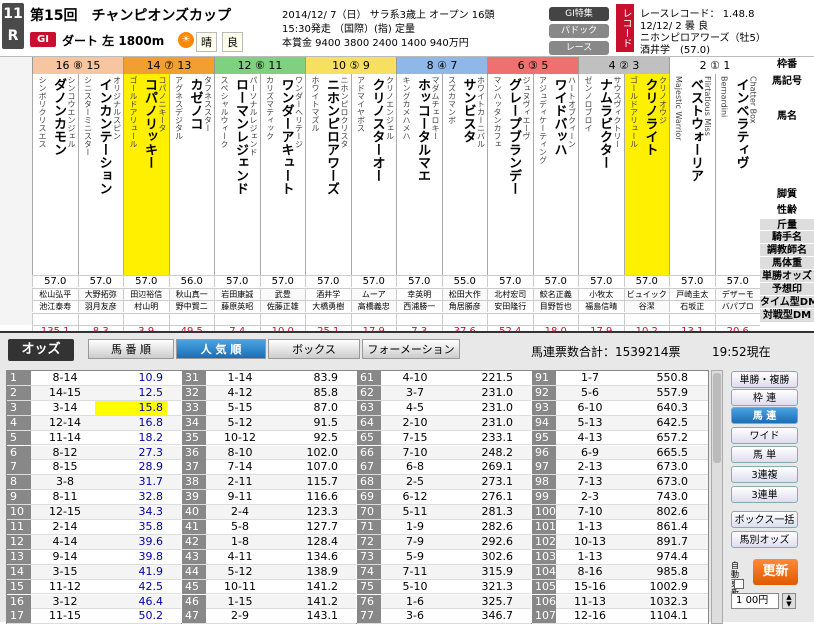 The width and height of the screenshot is (814, 624). What do you see at coordinates (282, 174) in the screenshot?
I see `horse-column: カリズマティック ワンダーアキュート ワンダーヘリテージ` at bounding box center [282, 174].